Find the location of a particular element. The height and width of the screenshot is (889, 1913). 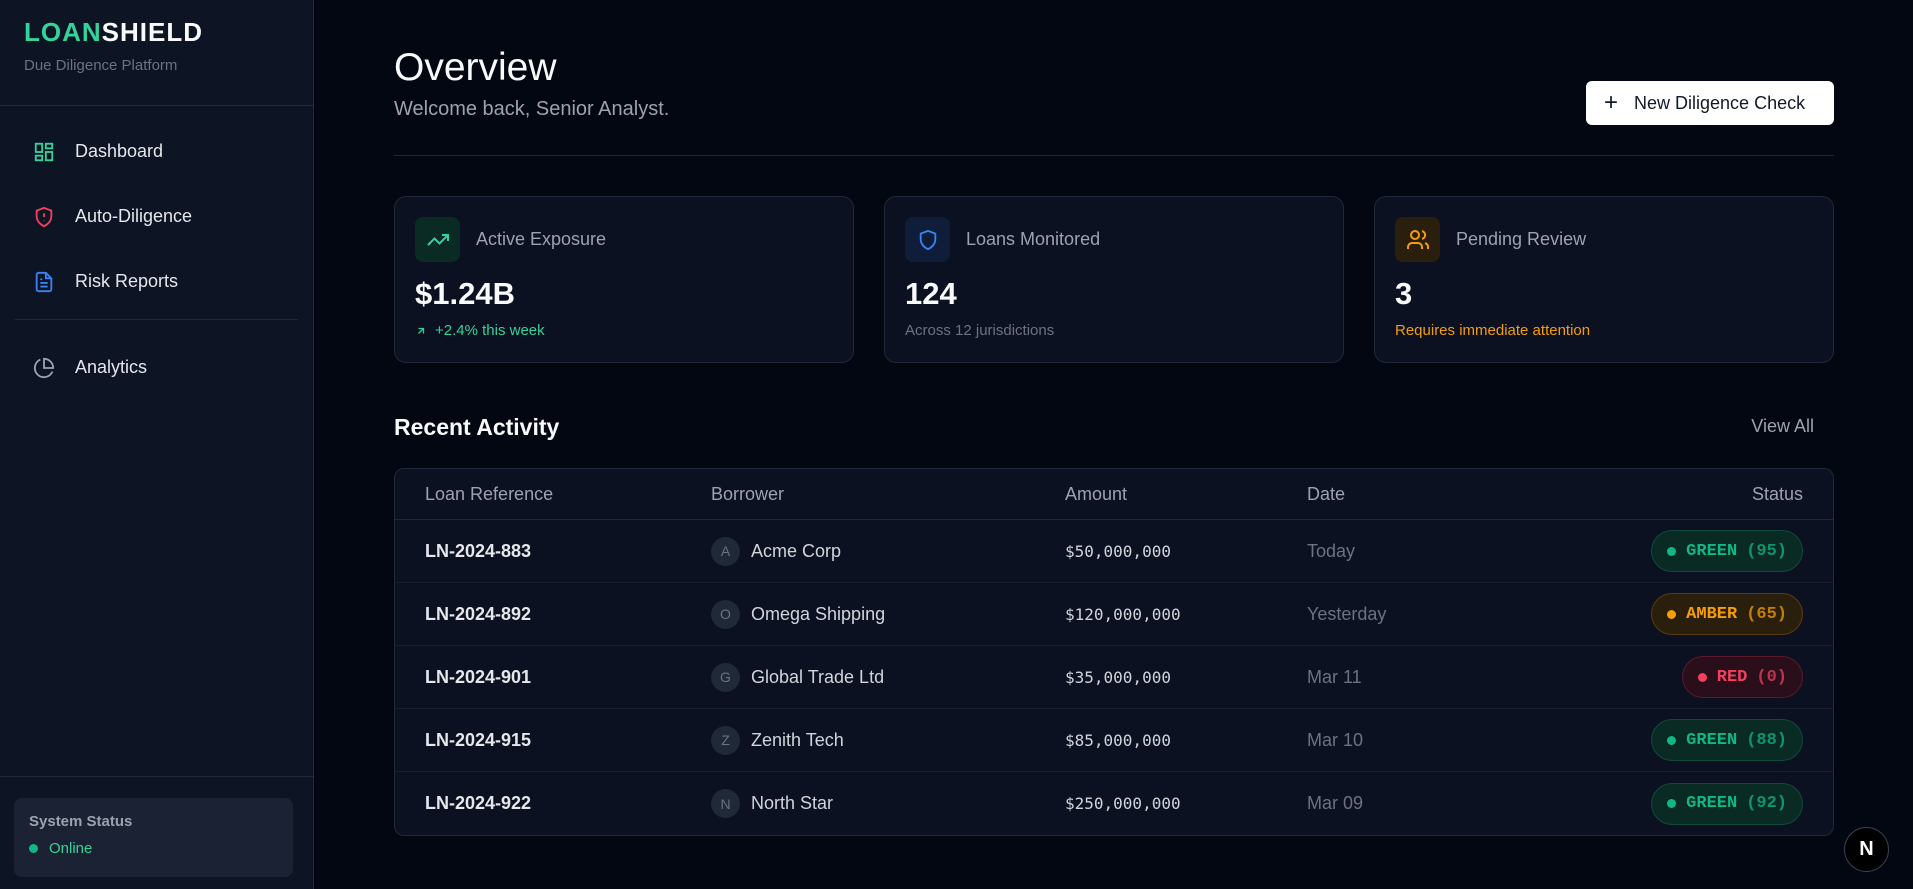

new-diligence-check-button: + New Diligence Check is located at coordinates (1710, 103).